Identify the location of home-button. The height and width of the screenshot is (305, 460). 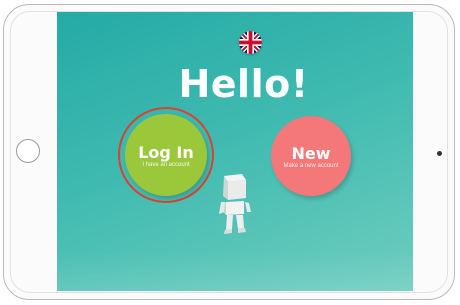
(28, 151).